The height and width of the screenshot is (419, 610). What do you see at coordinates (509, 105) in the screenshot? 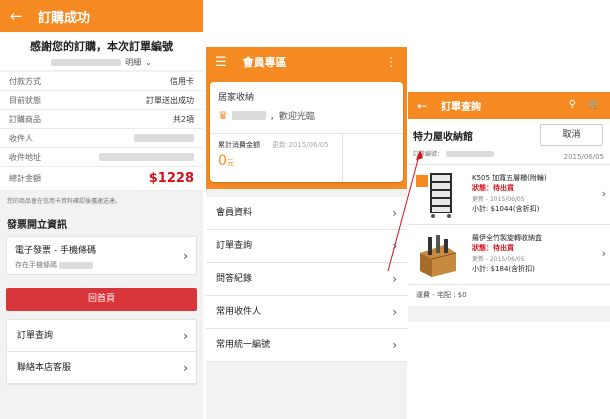
I see `app-bar: ← 訂單查詢 ⚲ 🛒` at bounding box center [509, 105].